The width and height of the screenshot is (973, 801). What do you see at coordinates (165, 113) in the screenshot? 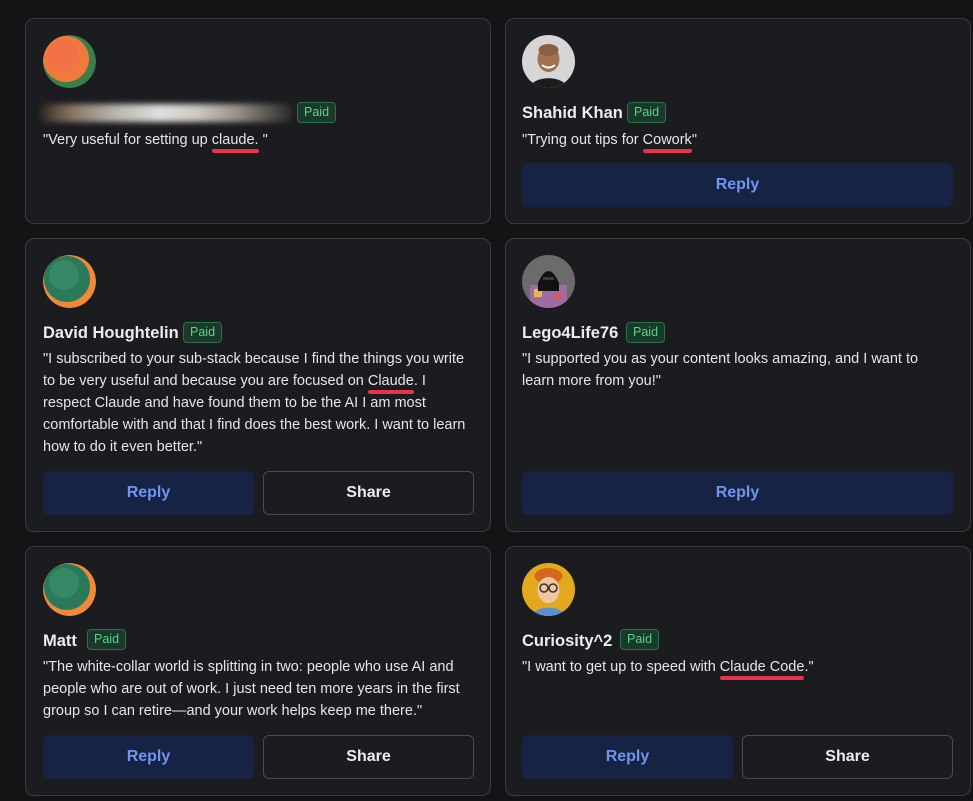
I see `redacted-name` at bounding box center [165, 113].